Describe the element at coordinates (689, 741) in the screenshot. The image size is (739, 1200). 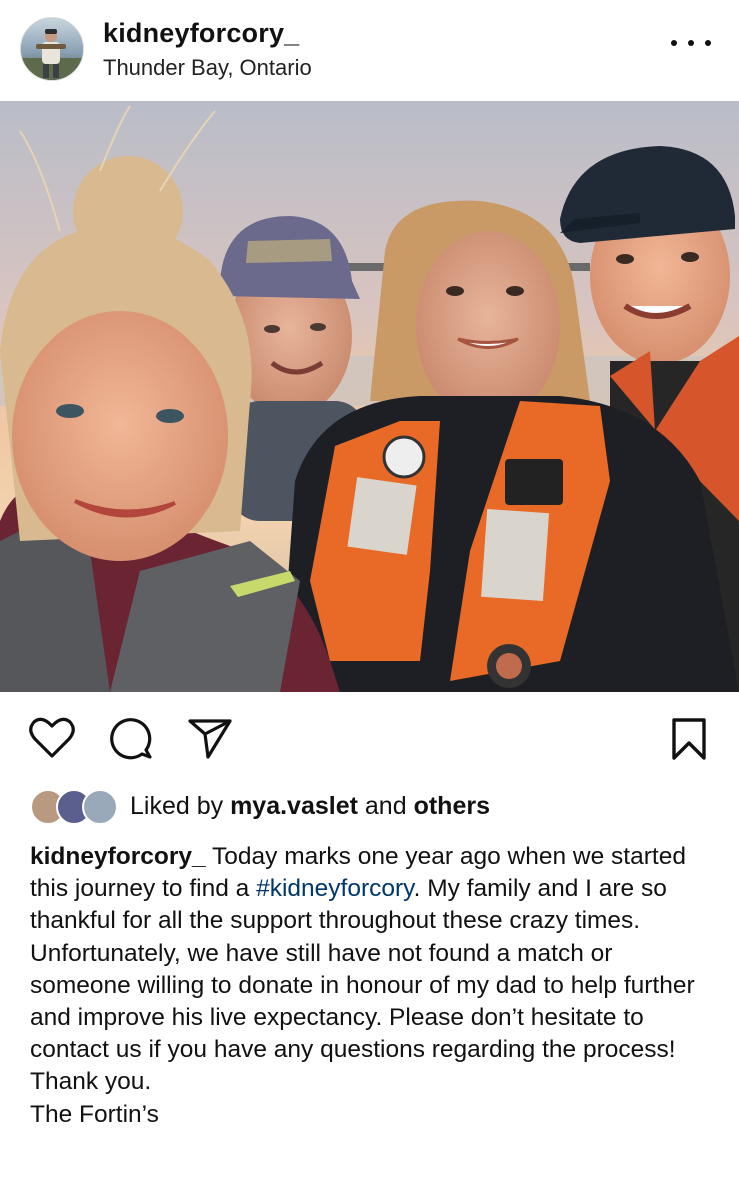
I see `bookmark-icon` at that location.